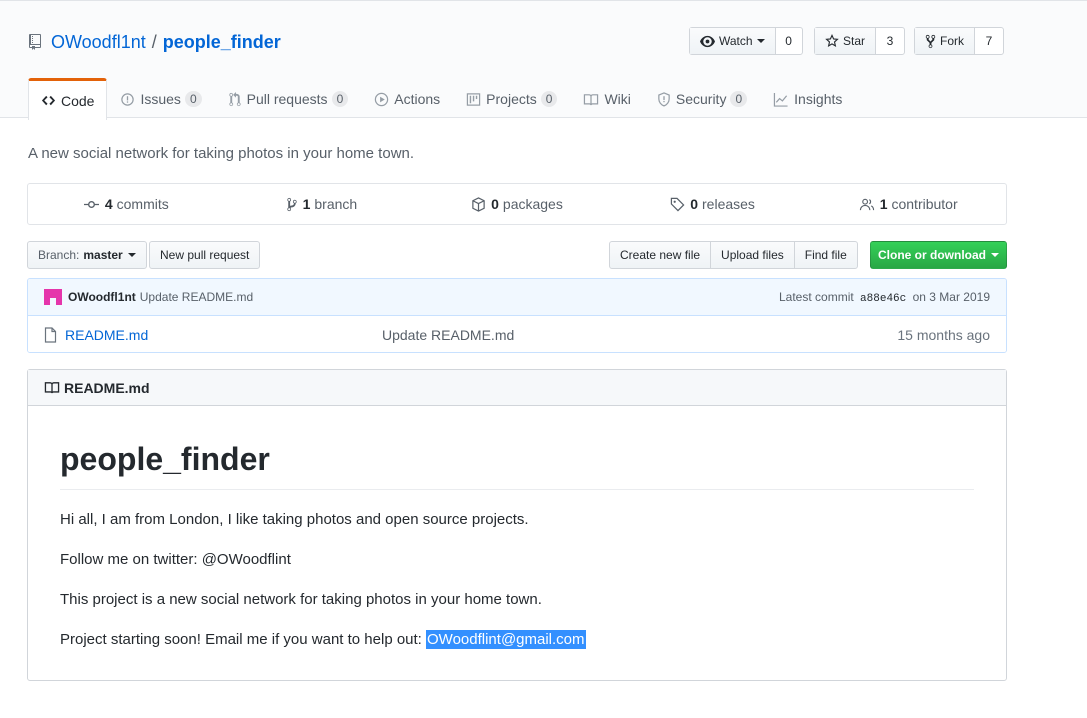 The width and height of the screenshot is (1087, 718). What do you see at coordinates (103, 255) in the screenshot?
I see `branch-select-value: master` at bounding box center [103, 255].